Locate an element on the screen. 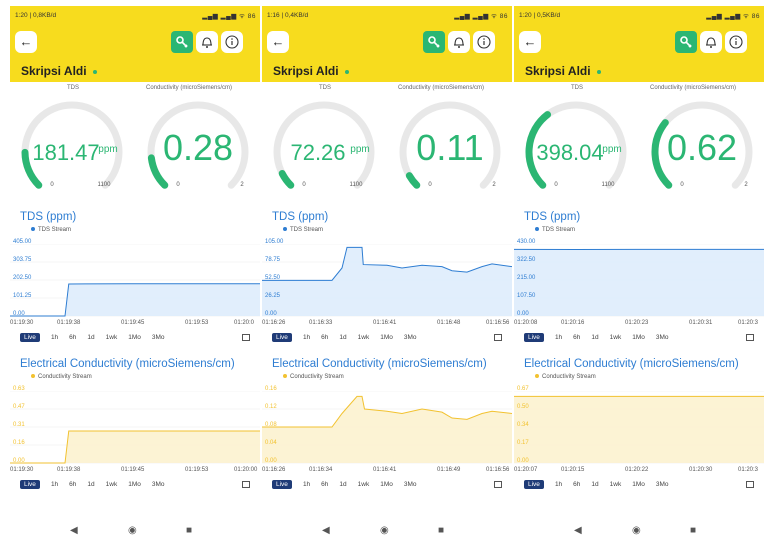 This screenshot has width=765, height=543. tds-y-tick-label: 78.75 is located at coordinates (273, 260).